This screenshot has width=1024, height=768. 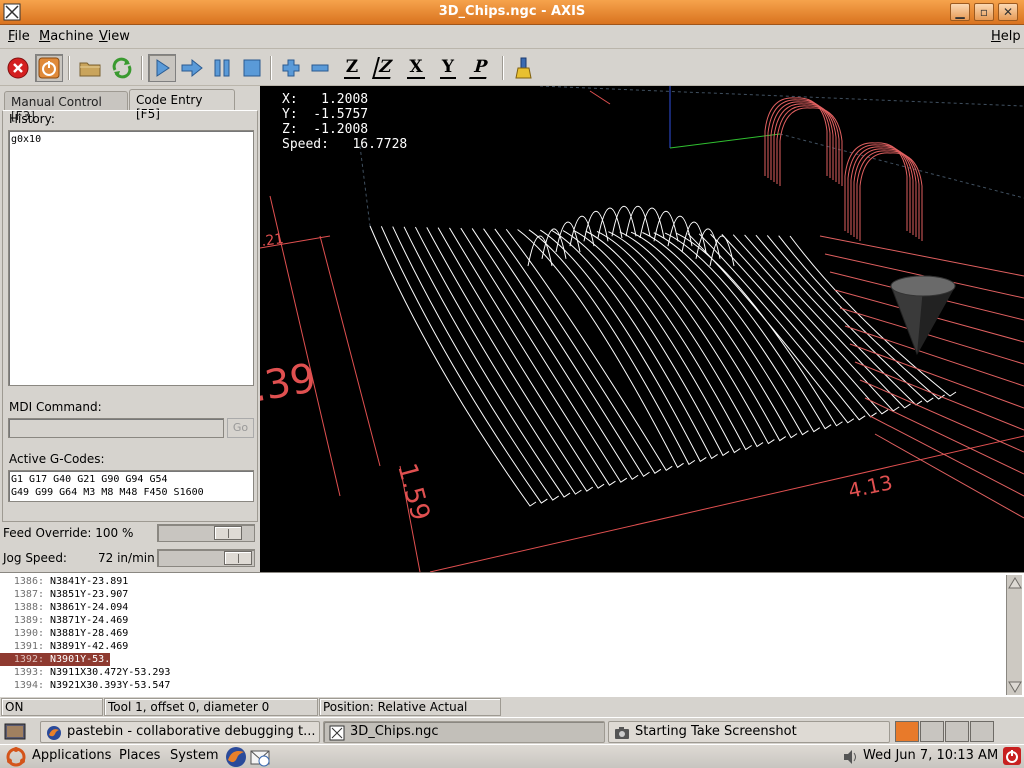 What do you see at coordinates (47, 533) in the screenshot?
I see `feed-override-text: Feed Override:` at bounding box center [47, 533].